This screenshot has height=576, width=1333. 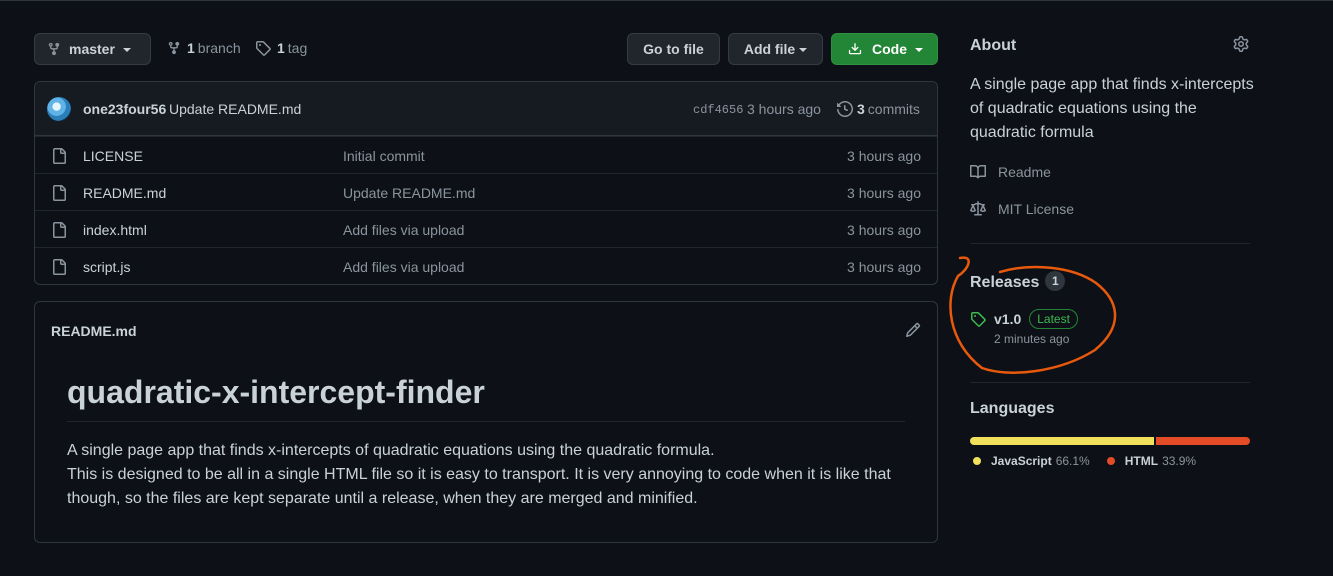 I want to click on about-title: About, so click(x=993, y=45).